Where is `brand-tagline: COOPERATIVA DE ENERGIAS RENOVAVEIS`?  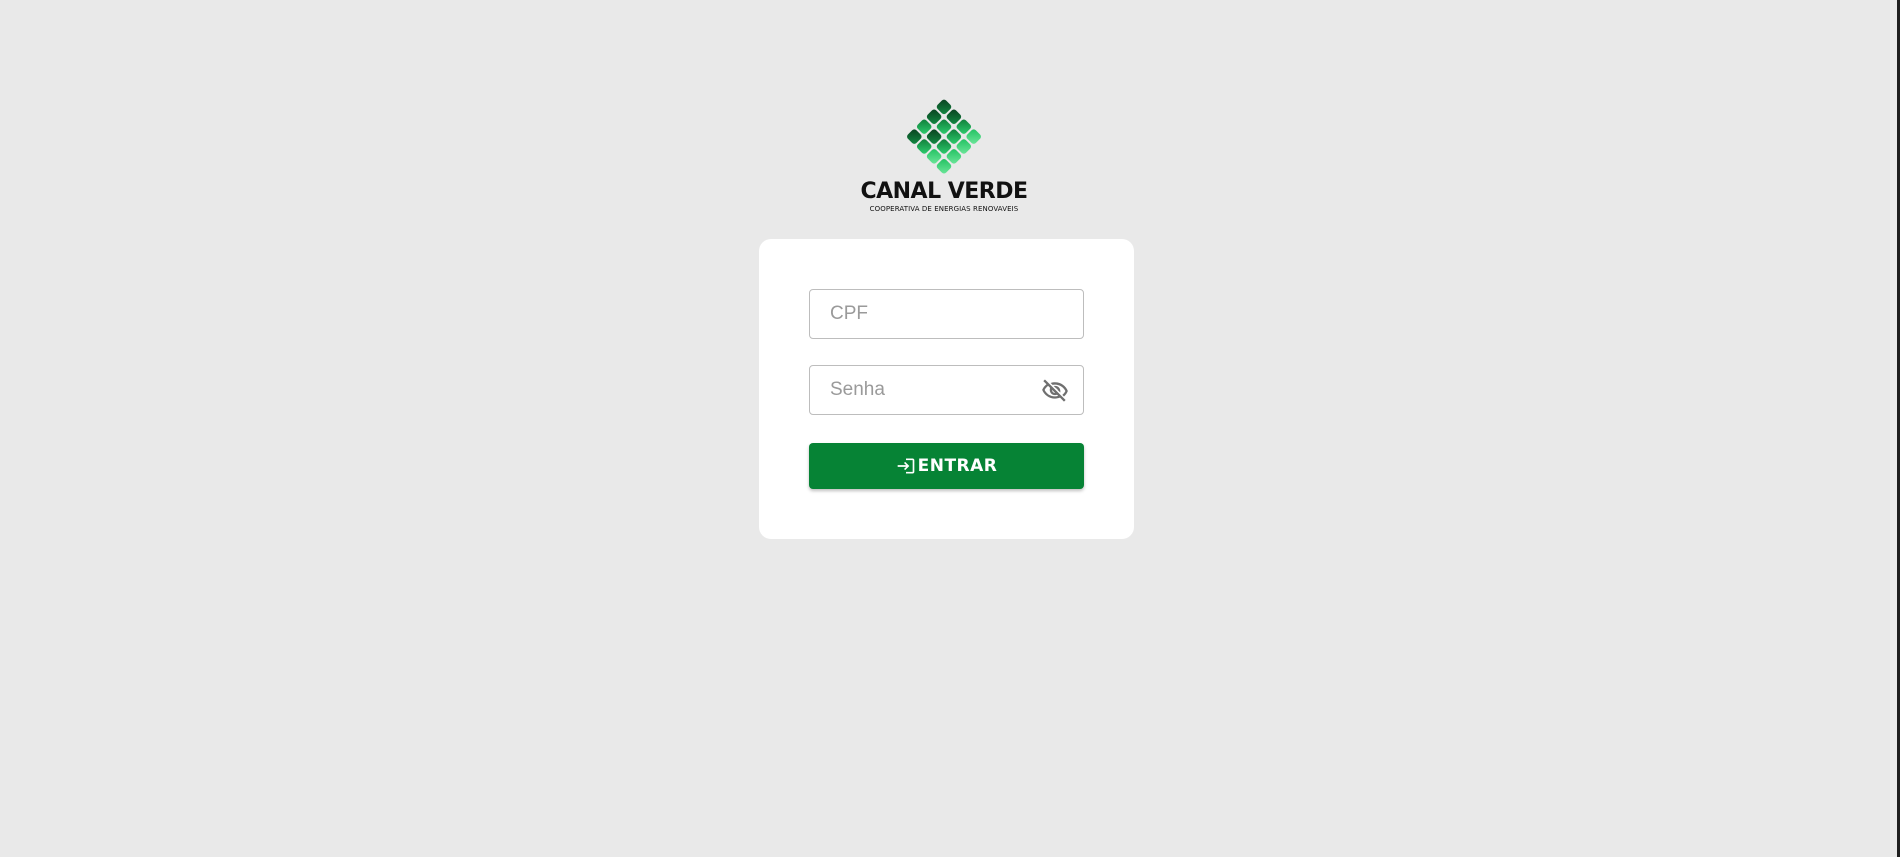
brand-tagline: COOPERATIVA DE ENERGIAS RENOVAVEIS is located at coordinates (944, 209).